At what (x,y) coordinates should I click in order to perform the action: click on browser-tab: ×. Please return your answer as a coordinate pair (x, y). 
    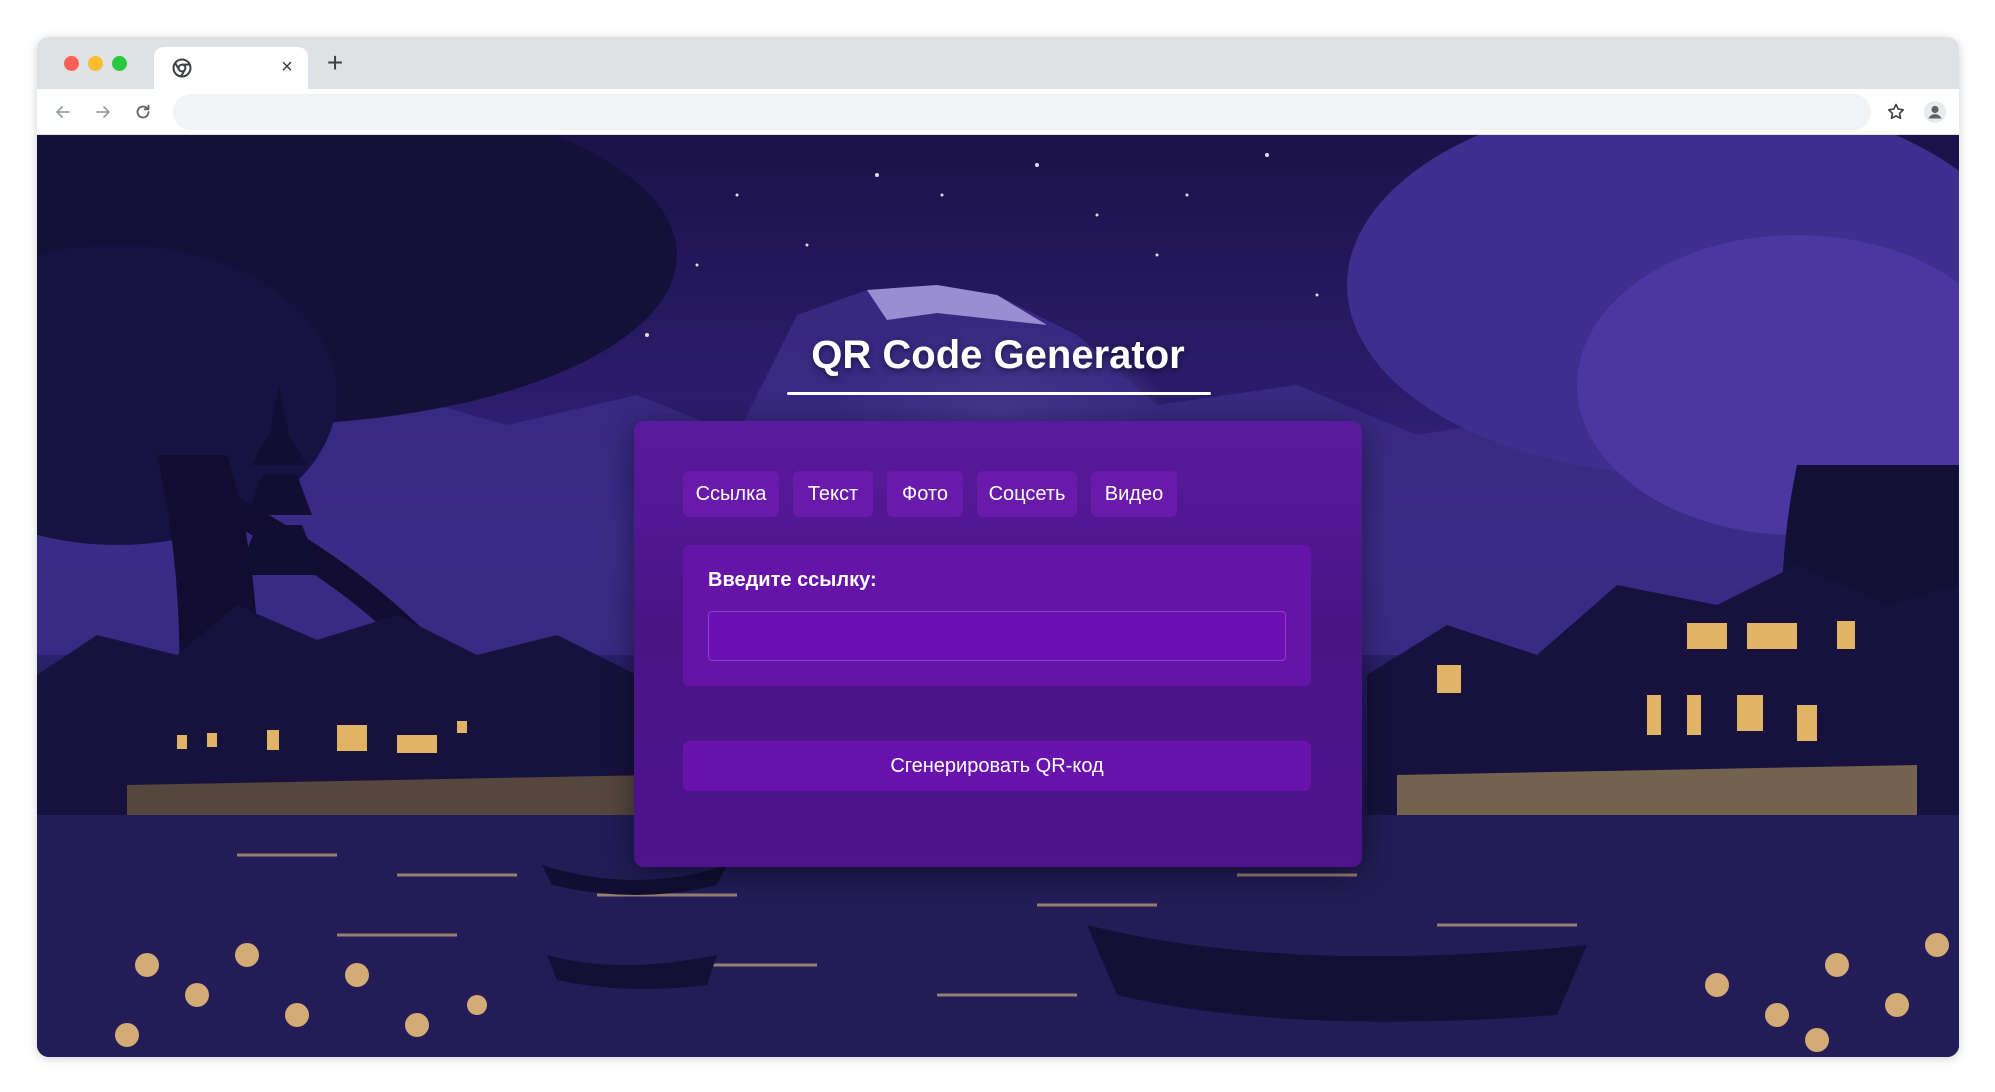
    Looking at the image, I should click on (231, 68).